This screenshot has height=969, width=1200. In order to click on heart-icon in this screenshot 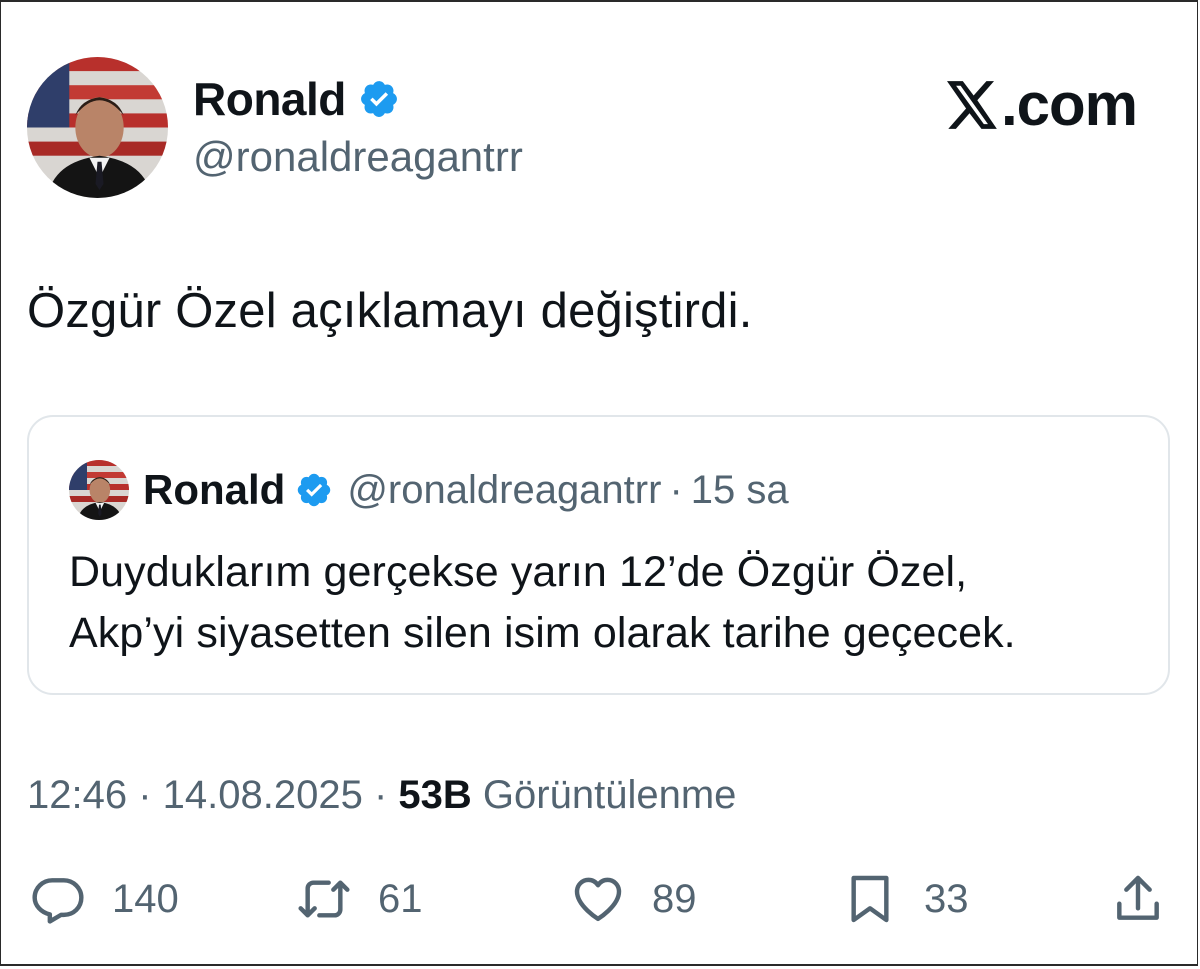, I will do `click(598, 899)`.